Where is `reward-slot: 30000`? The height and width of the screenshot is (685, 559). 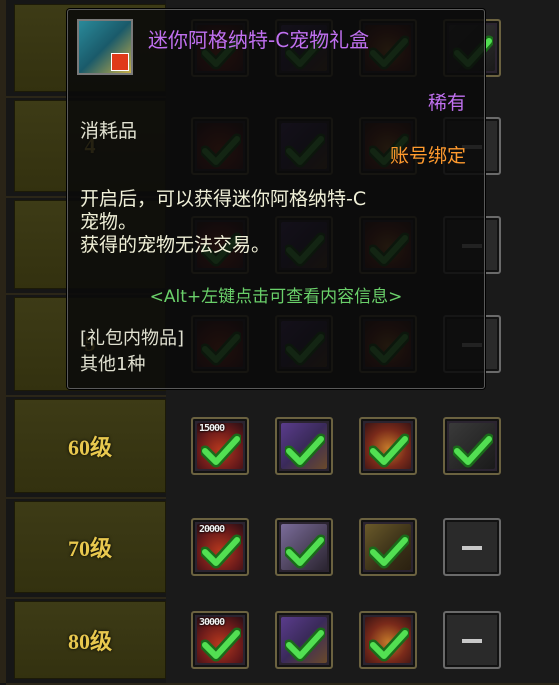
reward-slot: 30000 is located at coordinates (220, 640).